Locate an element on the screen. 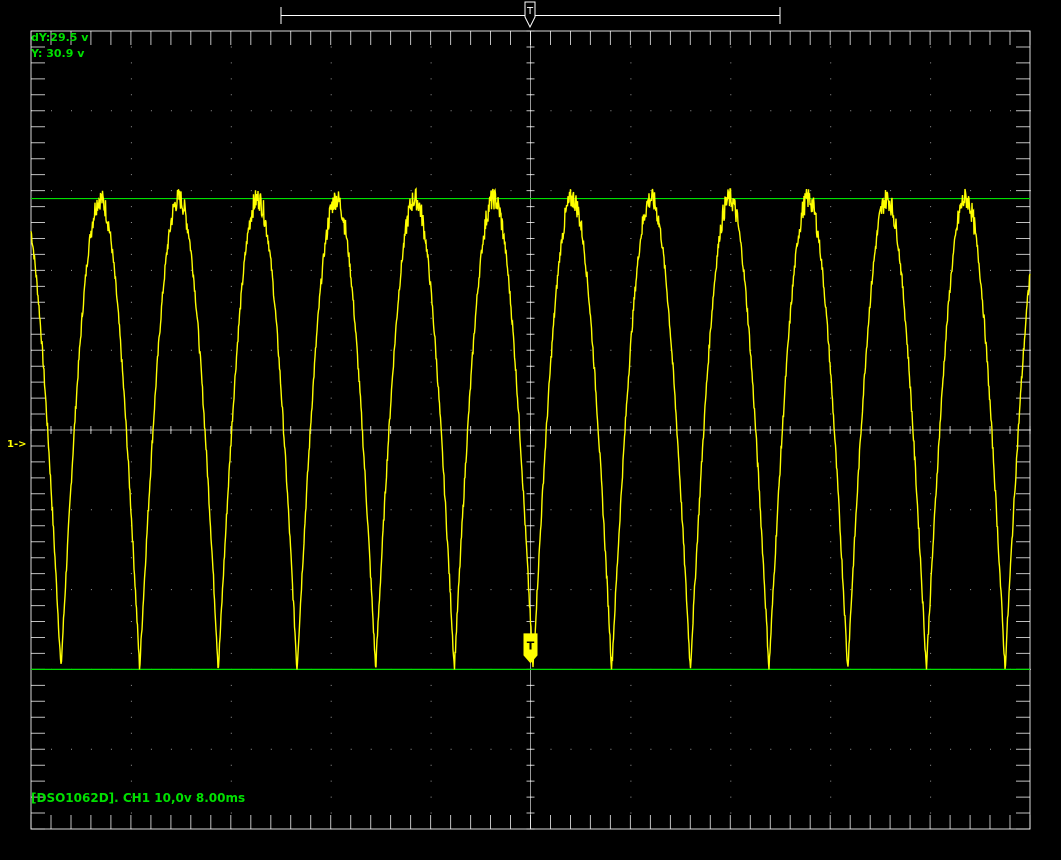  channel-1-marker: 1-> is located at coordinates (17, 444).